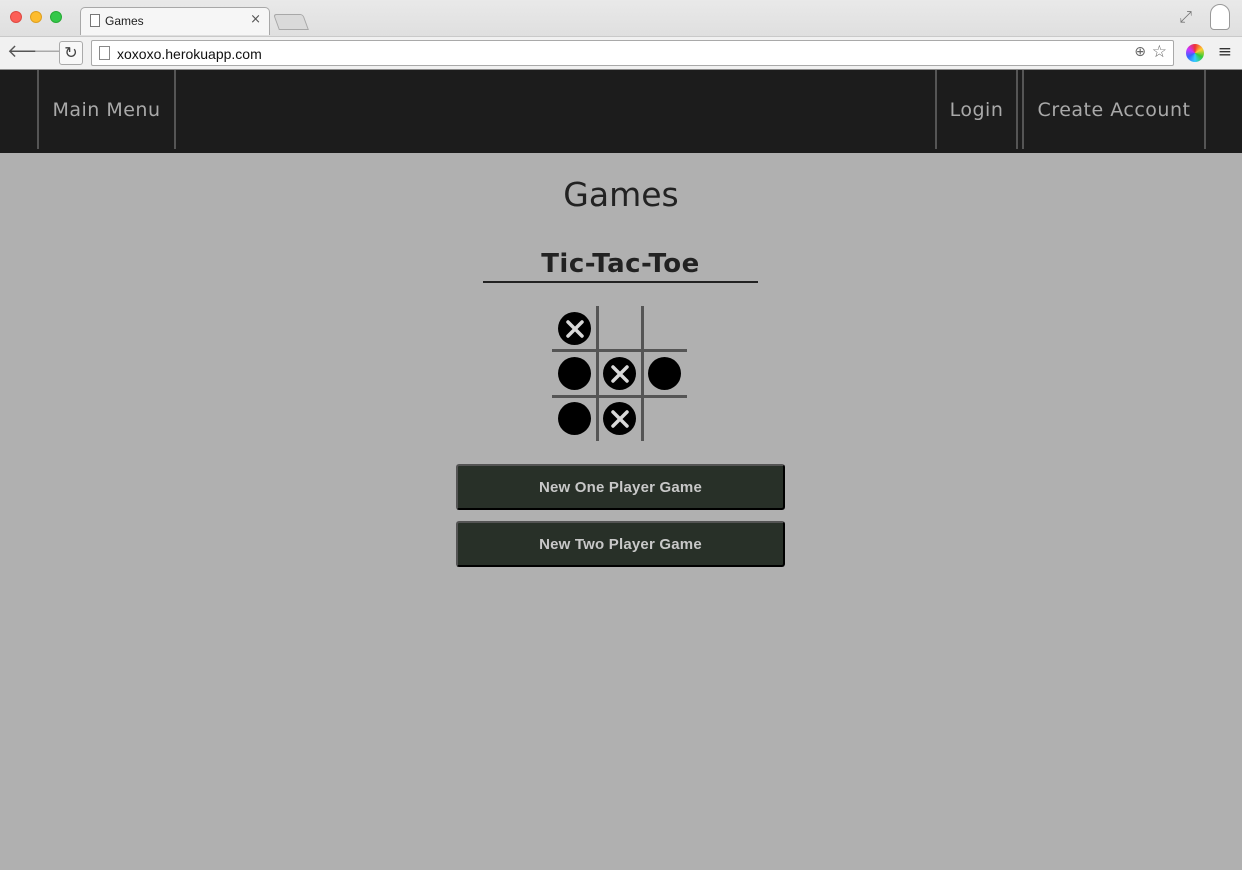 The image size is (1242, 870). I want to click on new-tab-button, so click(291, 22).